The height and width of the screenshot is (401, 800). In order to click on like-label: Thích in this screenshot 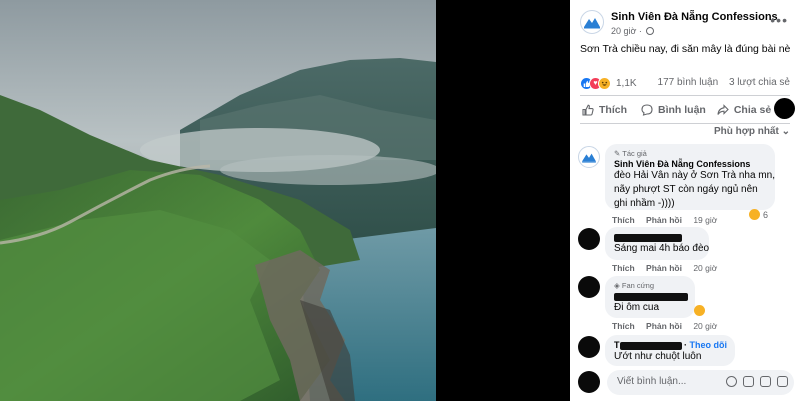, I will do `click(613, 110)`.